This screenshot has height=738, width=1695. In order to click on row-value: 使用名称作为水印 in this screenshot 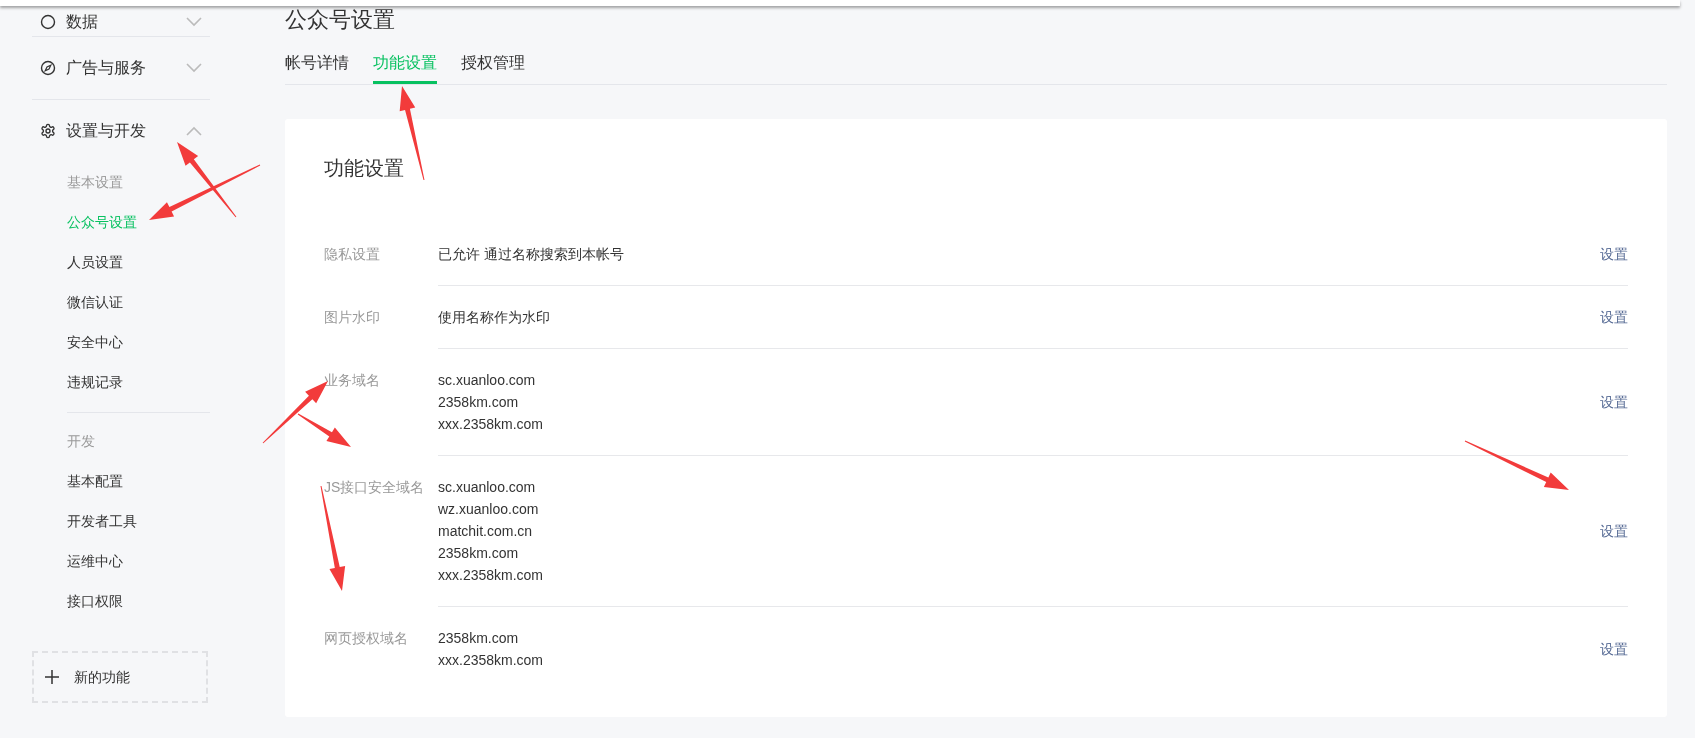, I will do `click(494, 317)`.